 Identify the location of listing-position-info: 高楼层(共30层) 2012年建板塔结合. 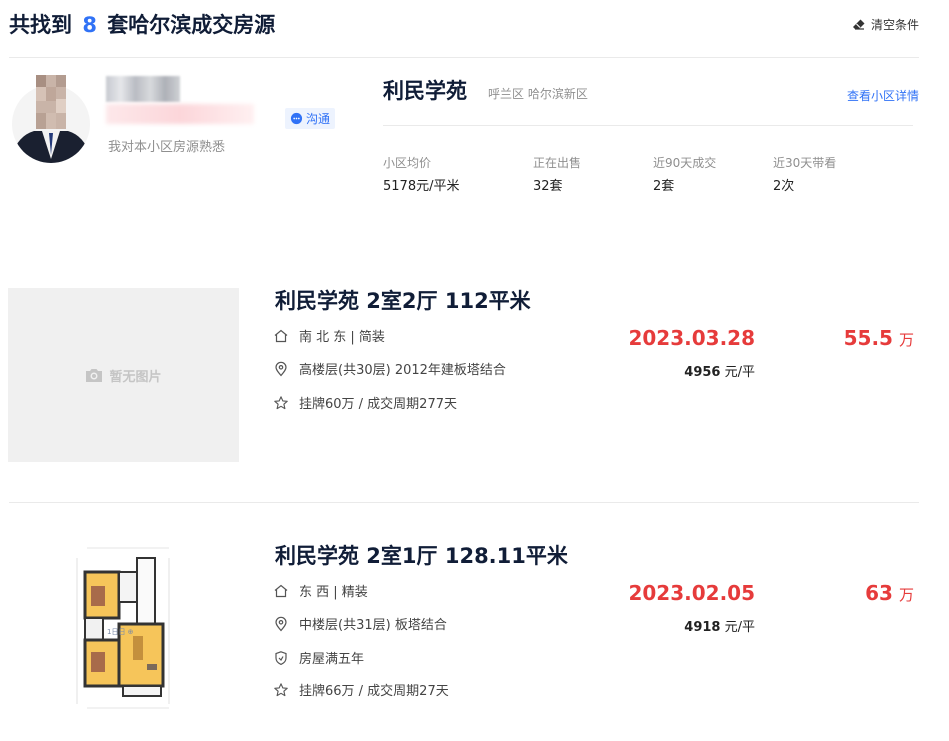
(389, 368).